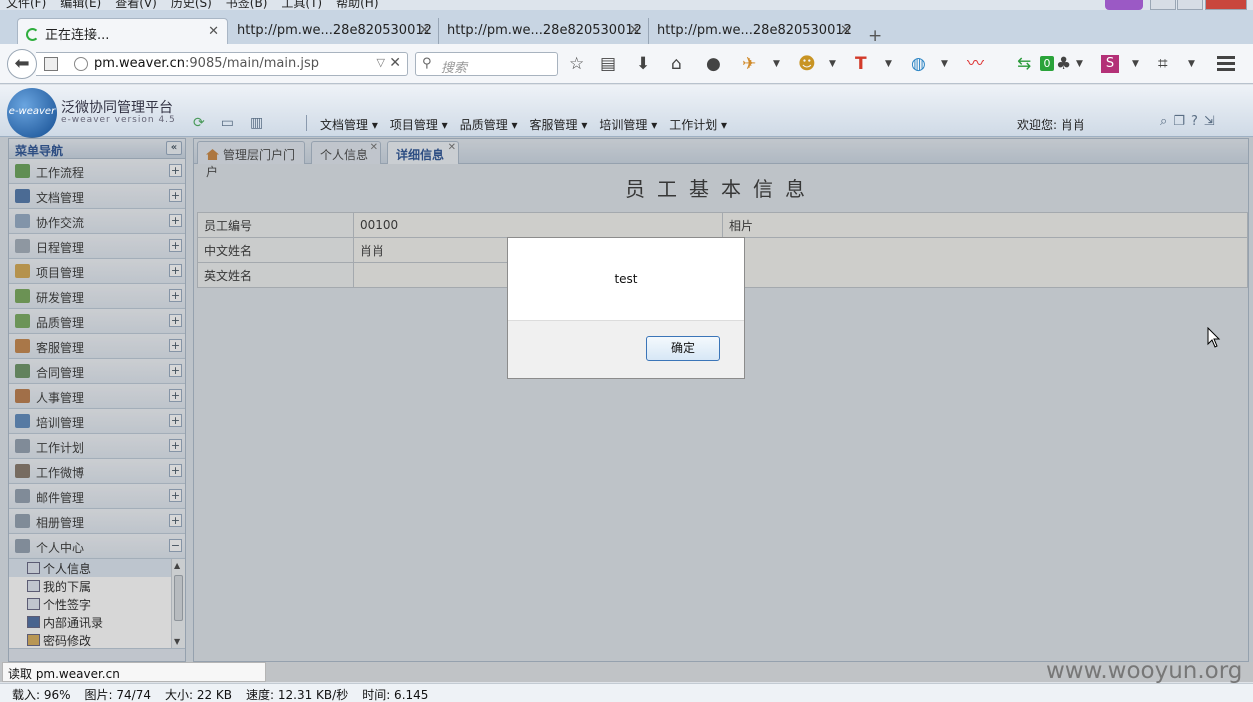  I want to click on search-input: ⚲ 搜索, so click(486, 64).